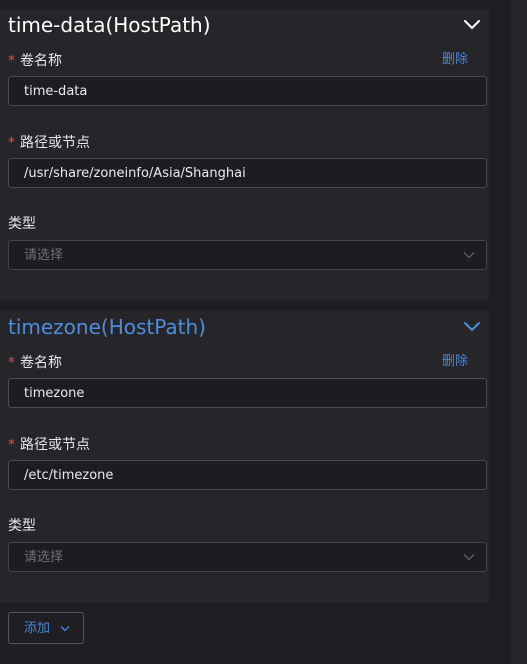  I want to click on volume-panel-header: timezone(HostPath), so click(244, 327).